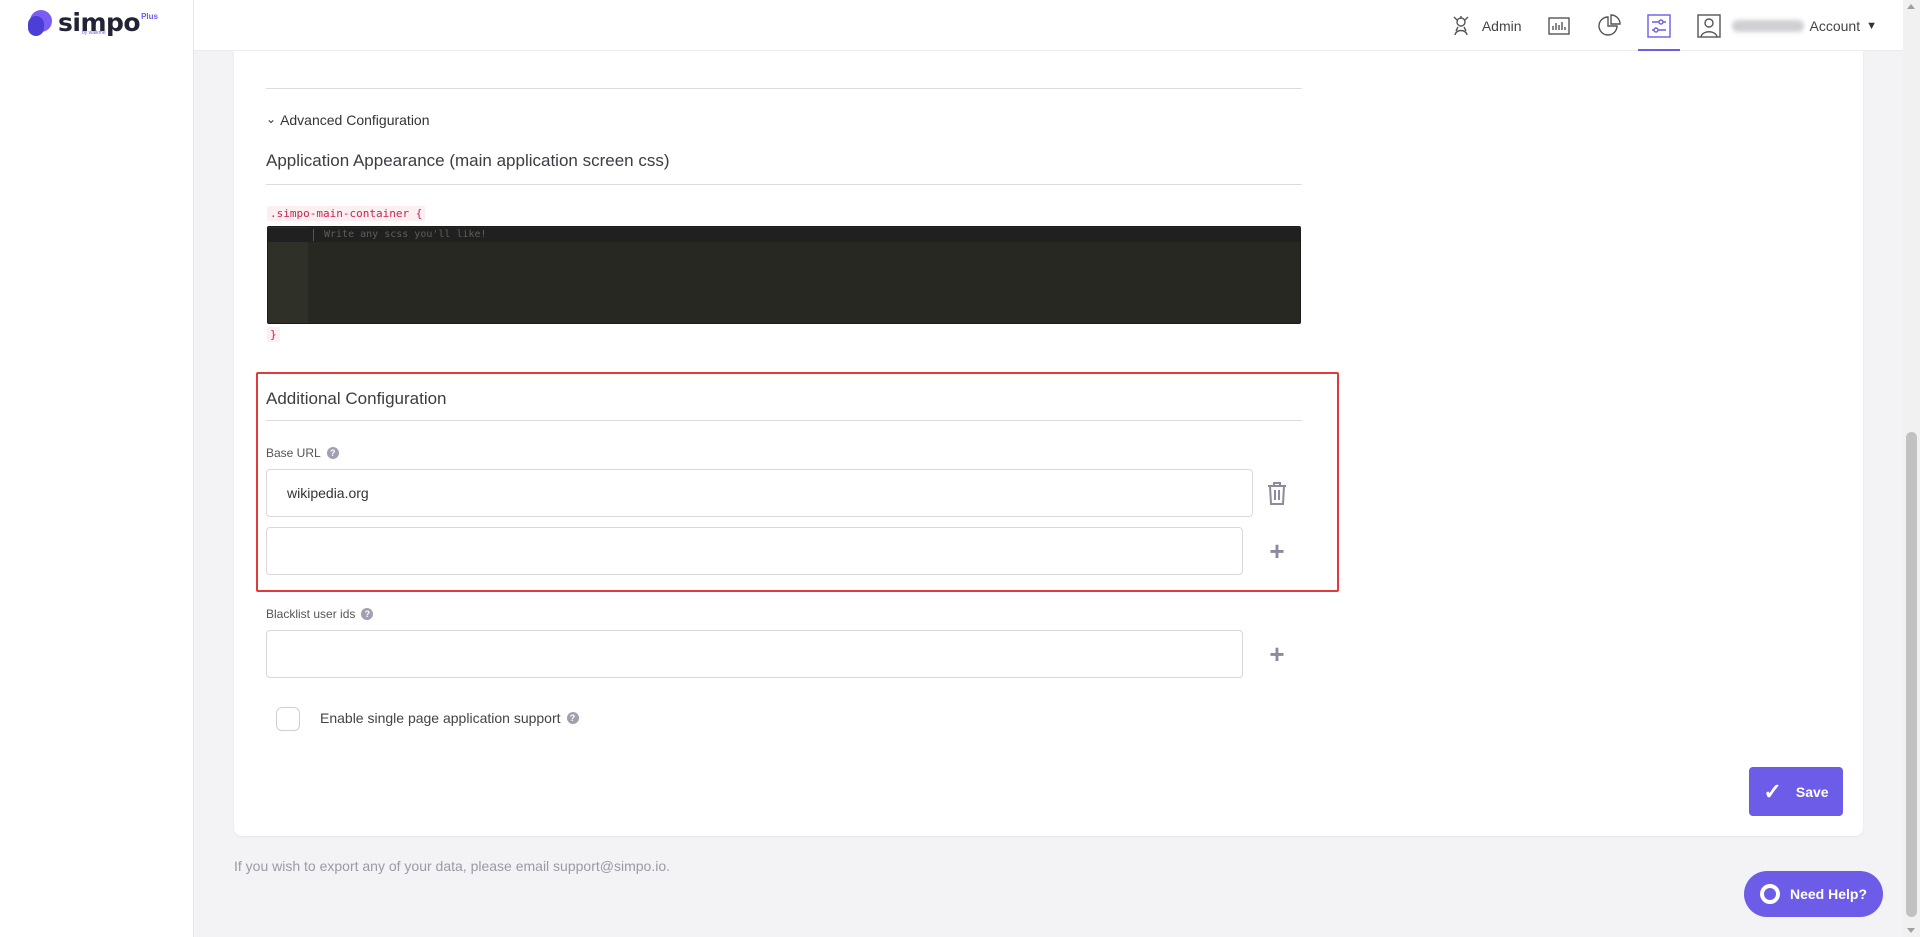  I want to click on advanced-configuration-toggle: ⌄ Advanced Configuration, so click(348, 120).